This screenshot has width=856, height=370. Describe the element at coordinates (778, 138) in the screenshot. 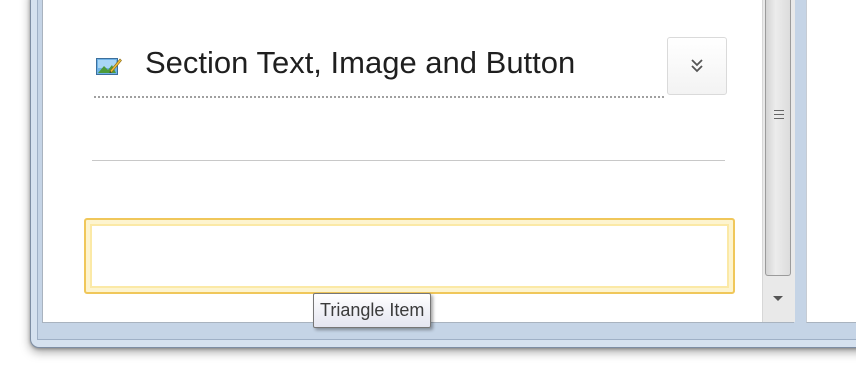

I see `scroll-thumb` at that location.